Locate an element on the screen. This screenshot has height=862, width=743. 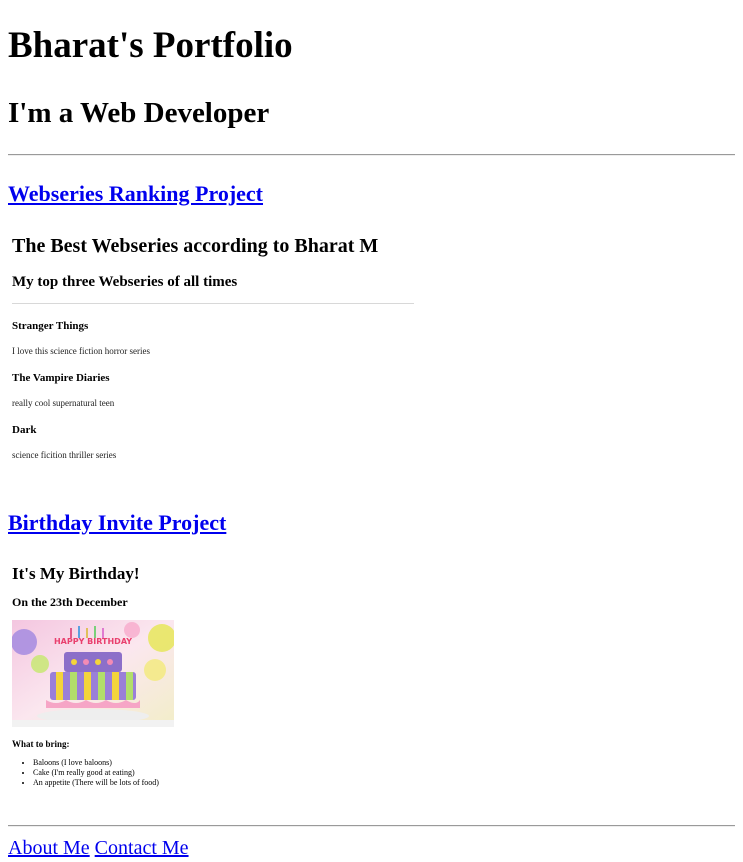
webseries-preview-subtitle: My top three Webseries of all times is located at coordinates (125, 282).